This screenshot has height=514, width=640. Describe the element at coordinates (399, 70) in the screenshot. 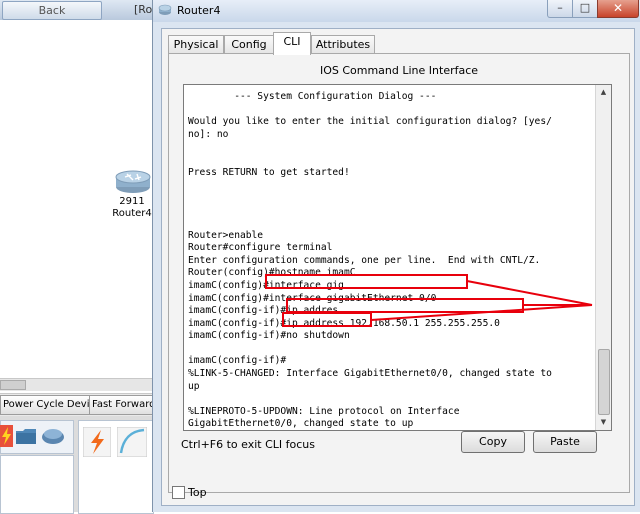

I see `panel-heading: IOS Command Line Interface` at that location.